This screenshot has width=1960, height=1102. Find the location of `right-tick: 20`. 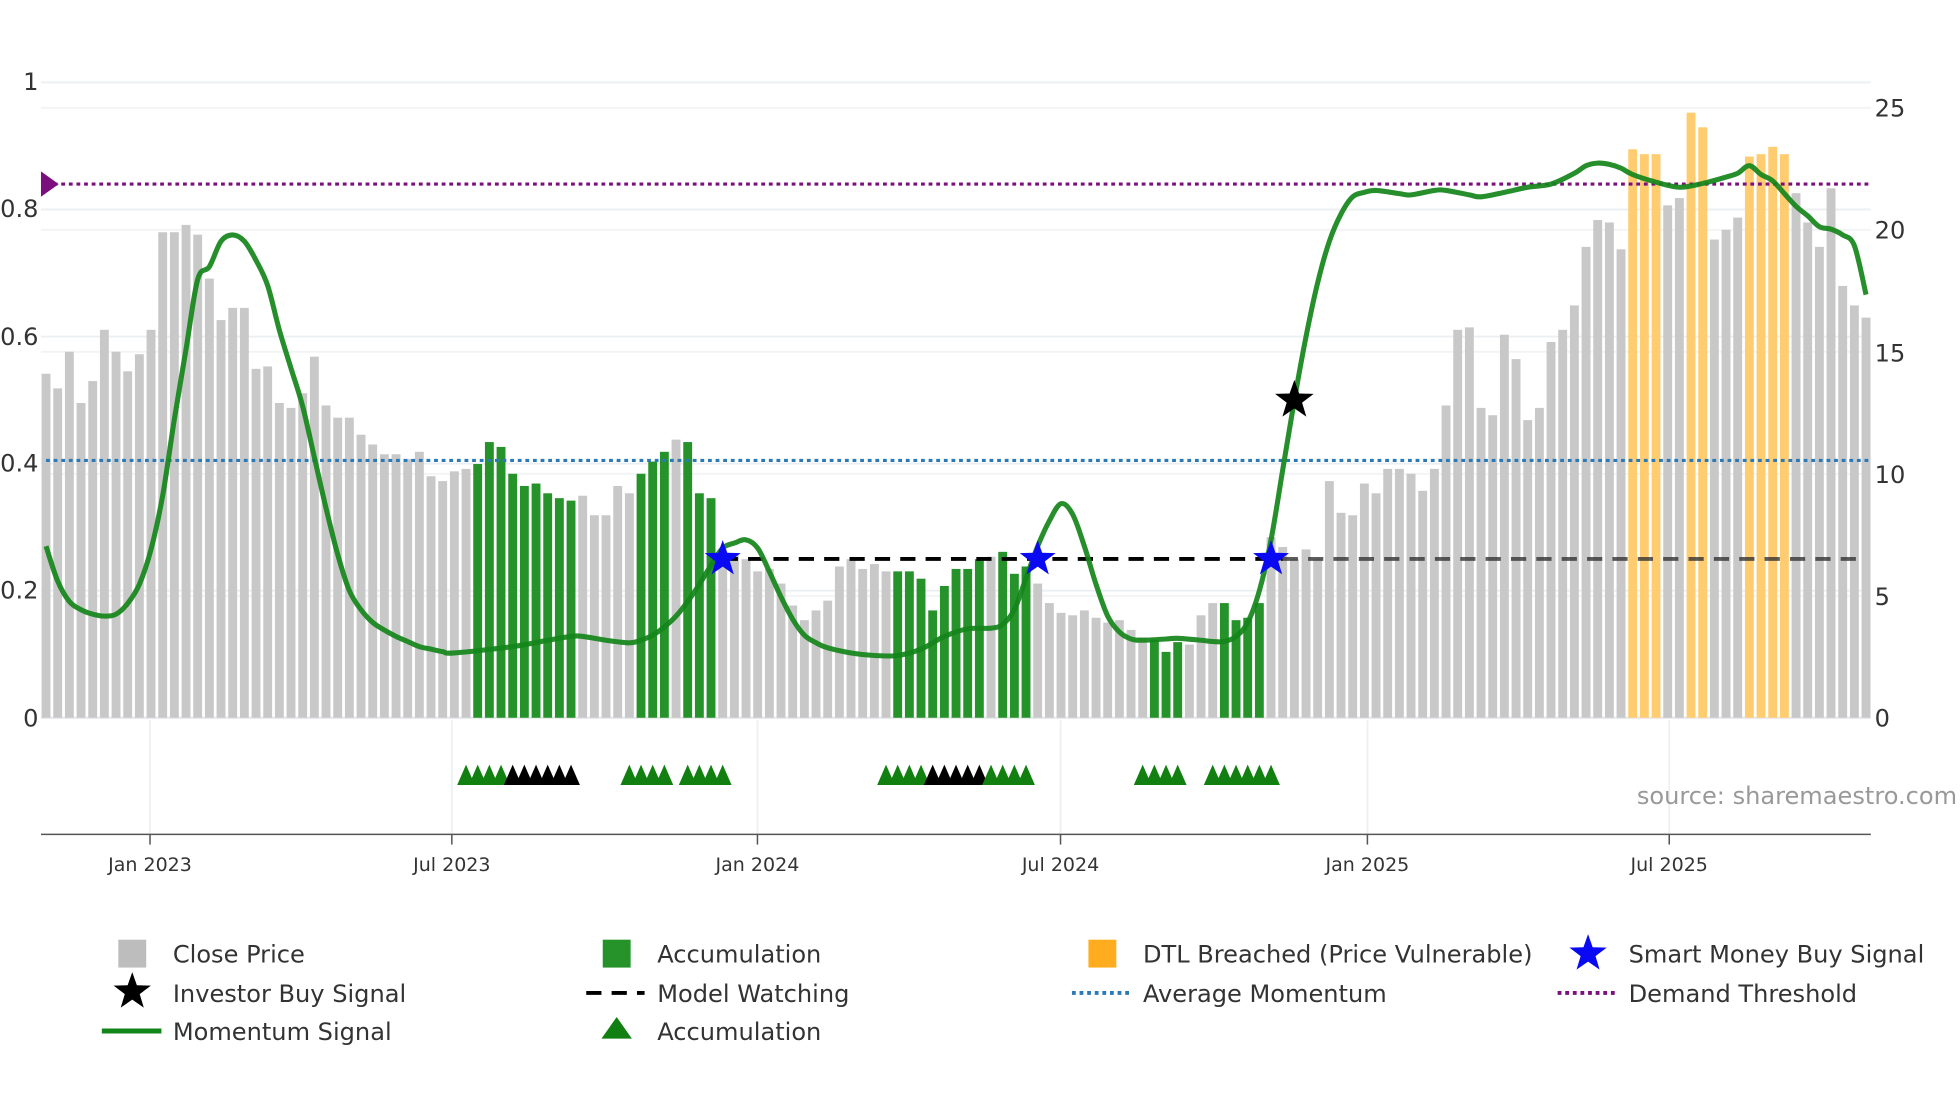

right-tick: 20 is located at coordinates (1890, 230).